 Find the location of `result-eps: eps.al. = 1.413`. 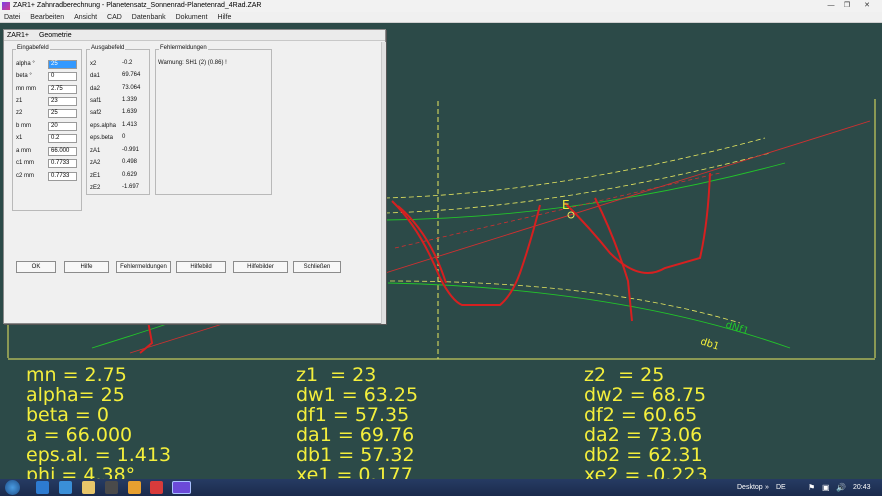

result-eps: eps.al. = 1.413 is located at coordinates (99, 455).